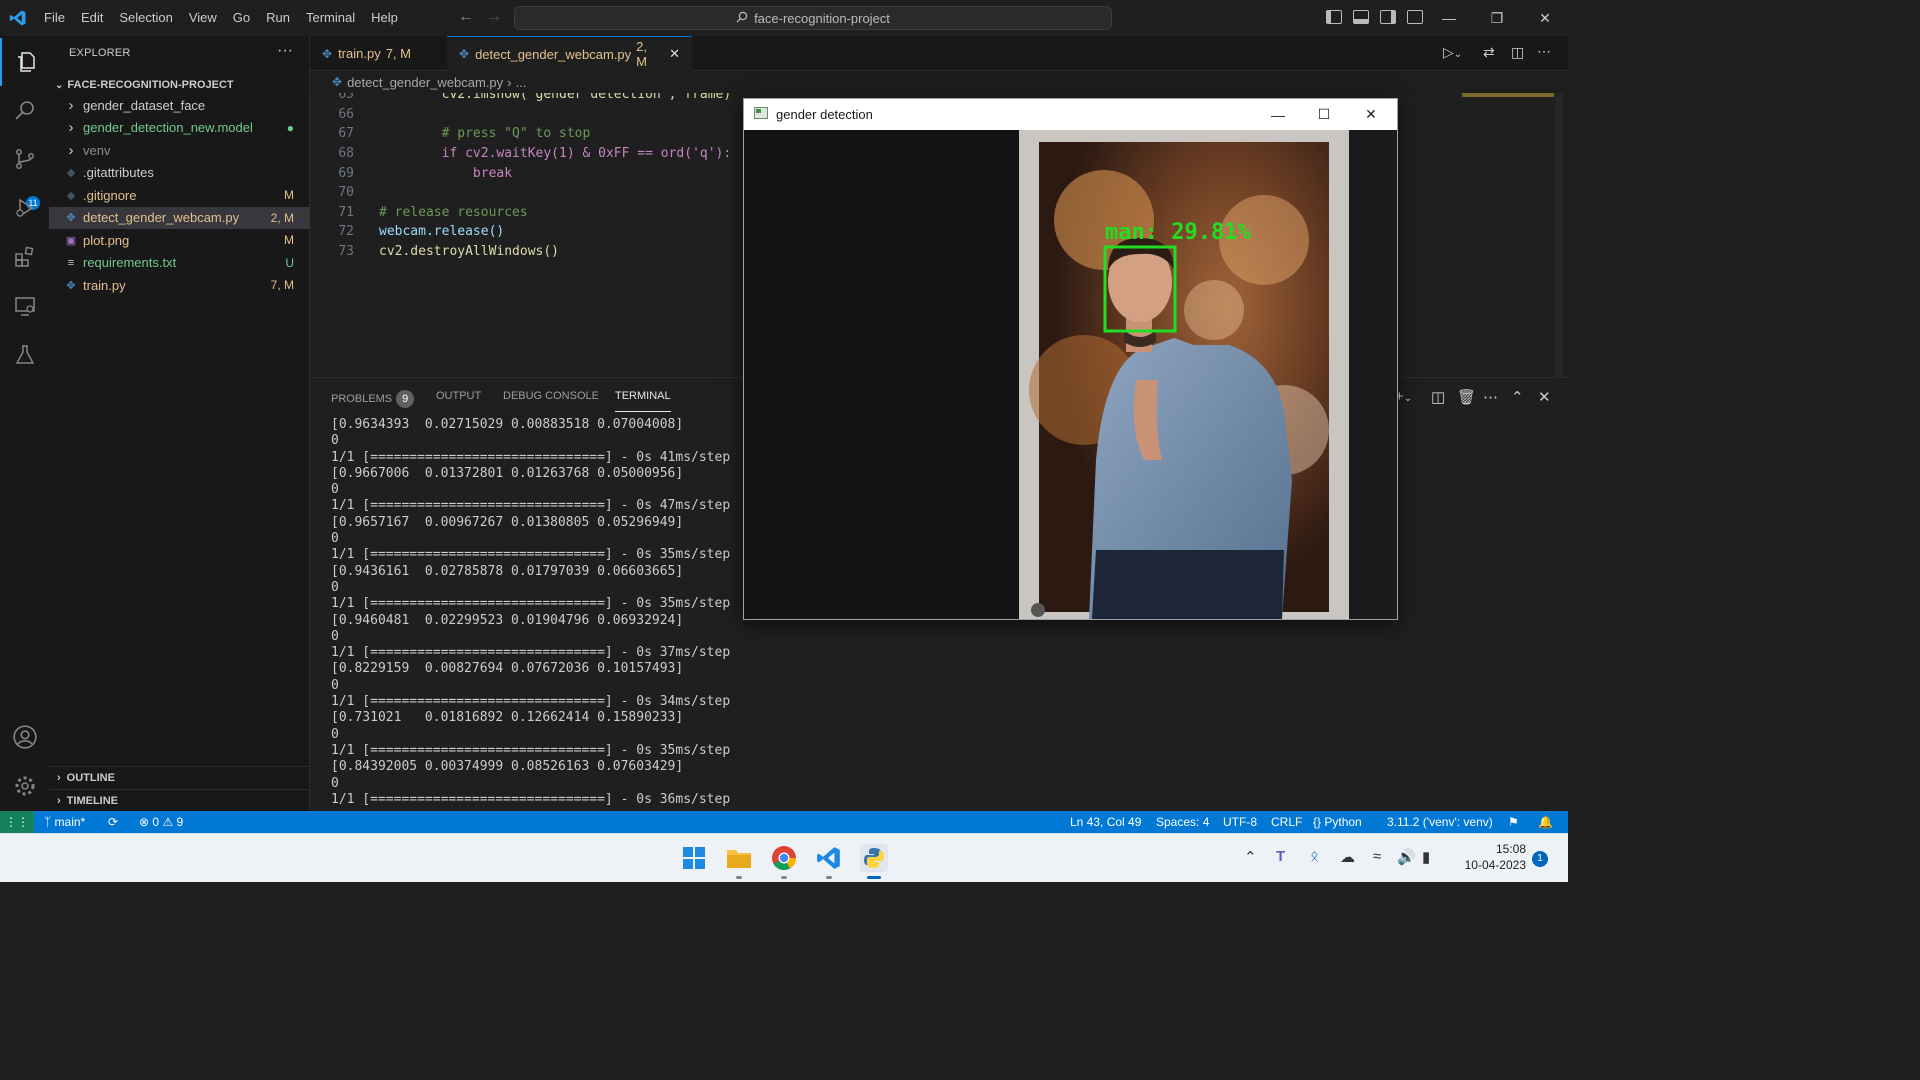  What do you see at coordinates (739, 858) in the screenshot?
I see `file-explorer-icon` at bounding box center [739, 858].